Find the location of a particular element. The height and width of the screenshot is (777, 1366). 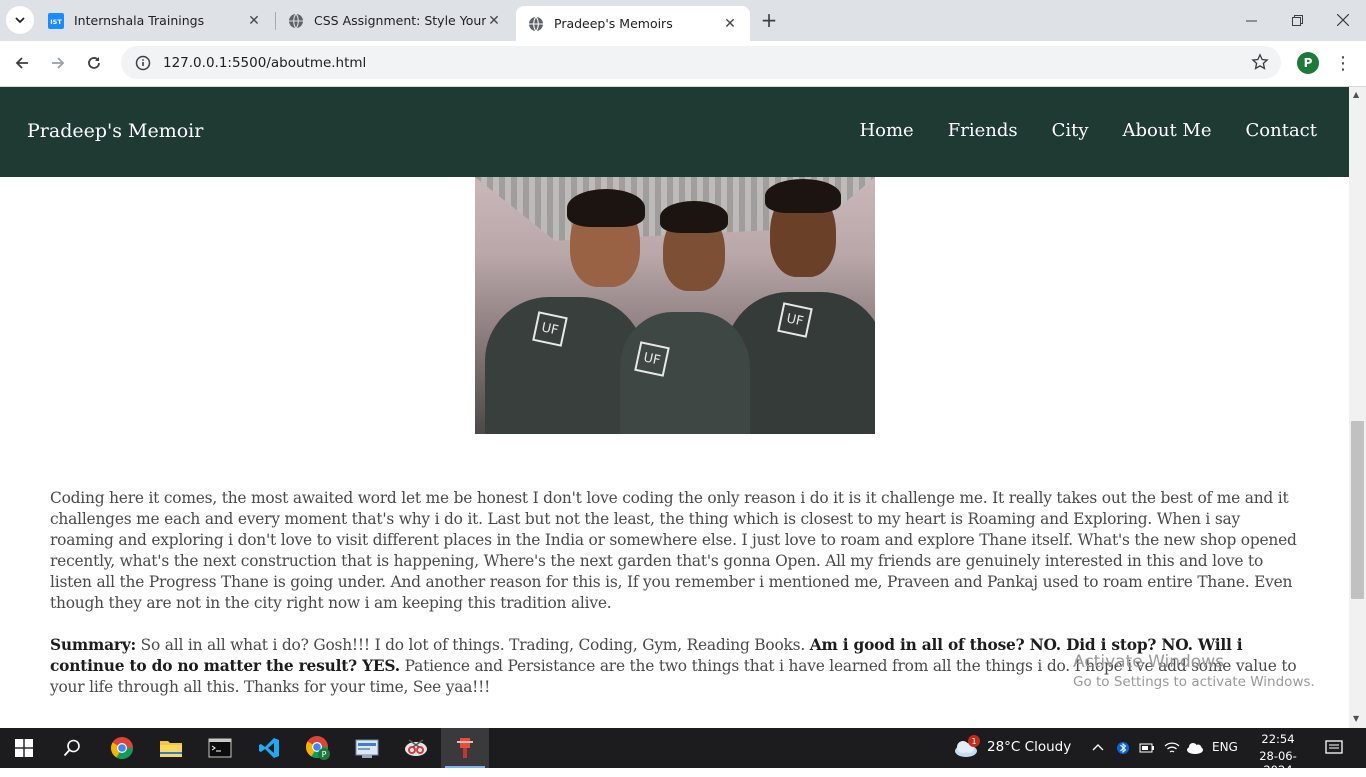

bluetooth-icon is located at coordinates (1123, 748).